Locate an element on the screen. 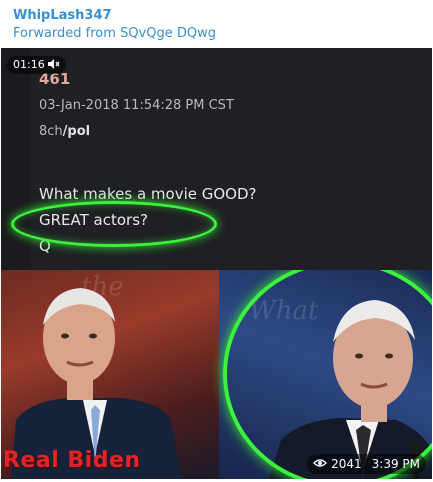  post-board-prefix: 8ch is located at coordinates (51, 131).